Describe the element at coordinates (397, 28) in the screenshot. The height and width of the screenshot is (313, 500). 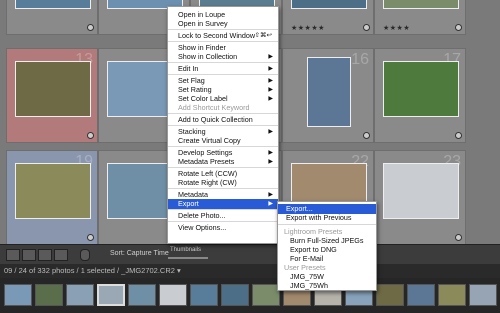
I see `star-rating: ★★★★` at that location.